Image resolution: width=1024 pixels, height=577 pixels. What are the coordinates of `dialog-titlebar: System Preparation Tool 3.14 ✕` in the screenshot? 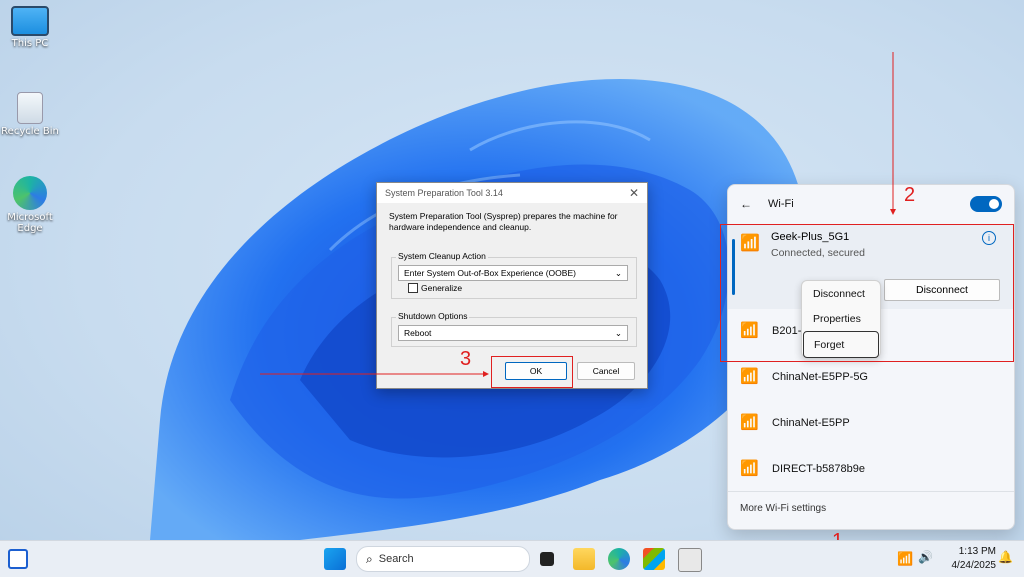 It's located at (512, 193).